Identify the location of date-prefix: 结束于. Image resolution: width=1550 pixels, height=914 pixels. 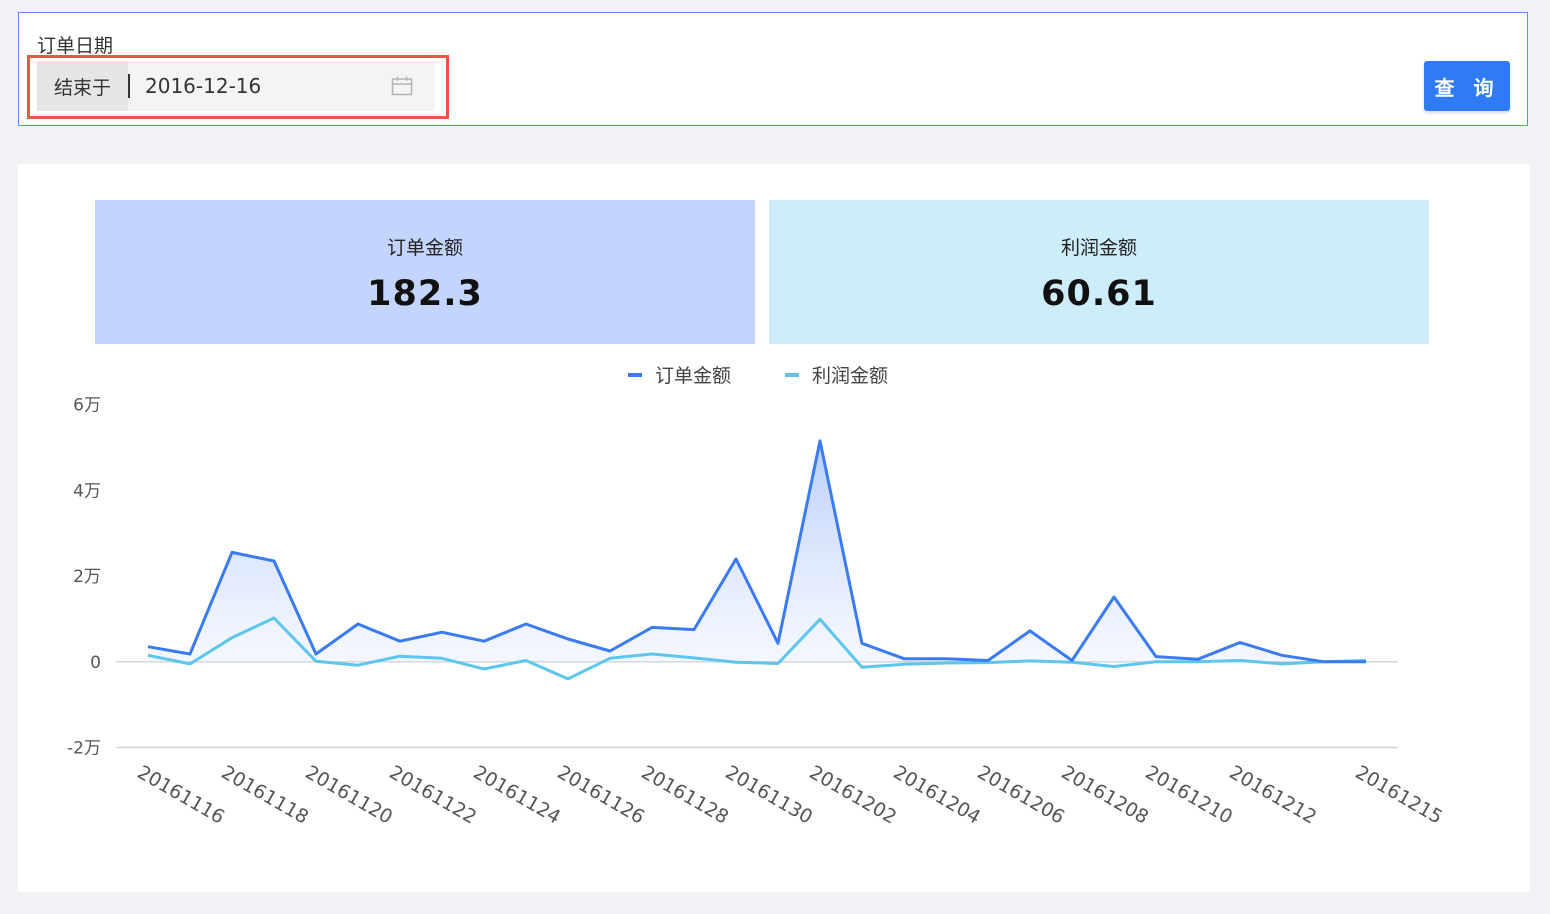
(82, 86).